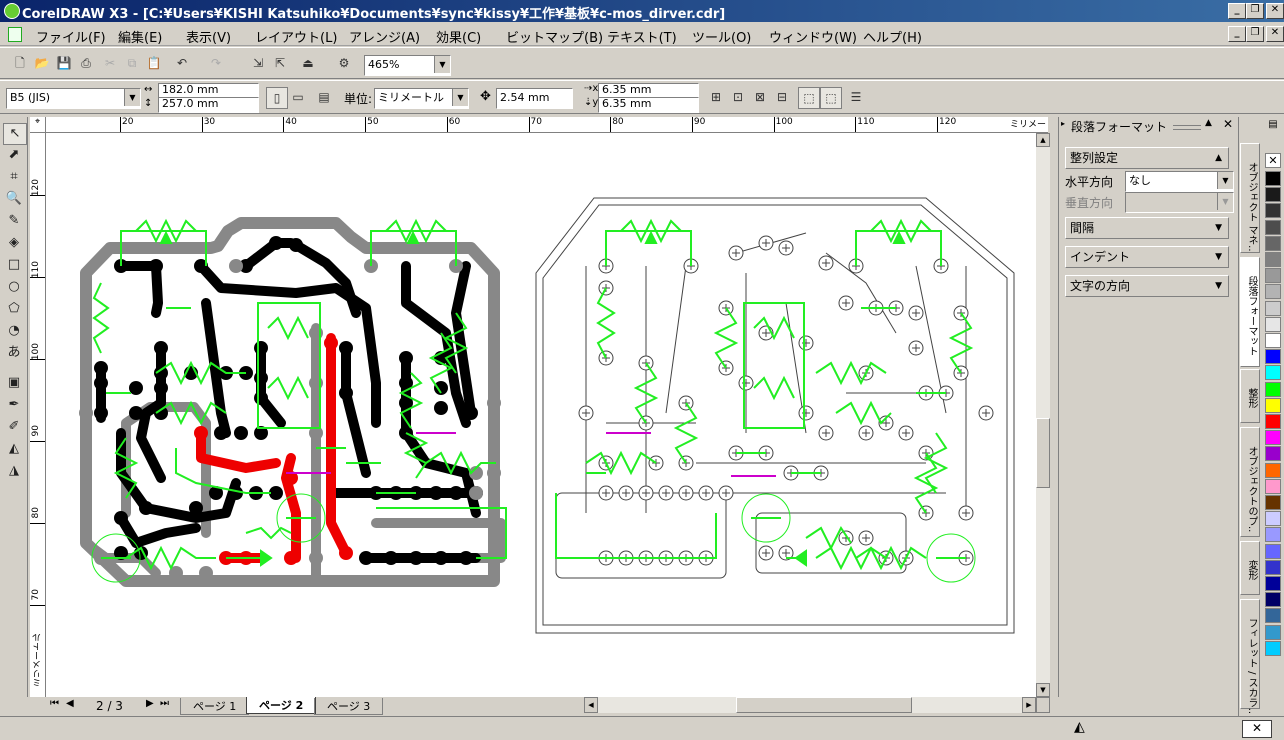 The image size is (1284, 740). I want to click on snap-guides-icon: ⊡, so click(738, 97).